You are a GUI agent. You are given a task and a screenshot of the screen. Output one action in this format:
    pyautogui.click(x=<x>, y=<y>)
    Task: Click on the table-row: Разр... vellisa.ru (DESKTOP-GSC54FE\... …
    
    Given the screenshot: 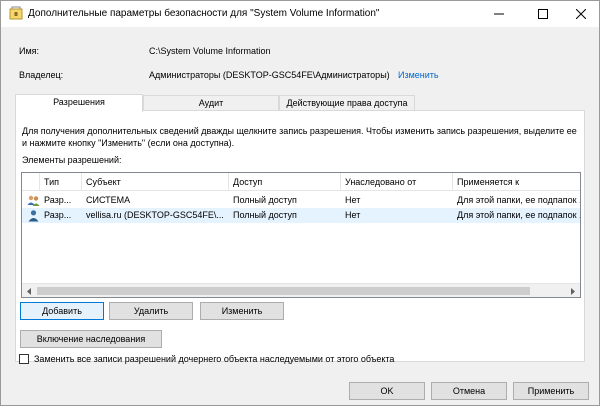 What is the action you would take?
    pyautogui.click(x=301, y=215)
    